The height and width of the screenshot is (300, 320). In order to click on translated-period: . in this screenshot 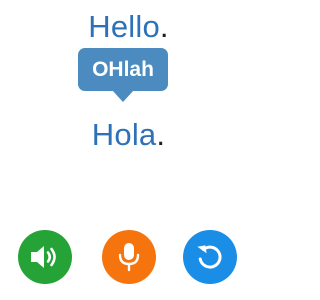, I will do `click(161, 134)`.